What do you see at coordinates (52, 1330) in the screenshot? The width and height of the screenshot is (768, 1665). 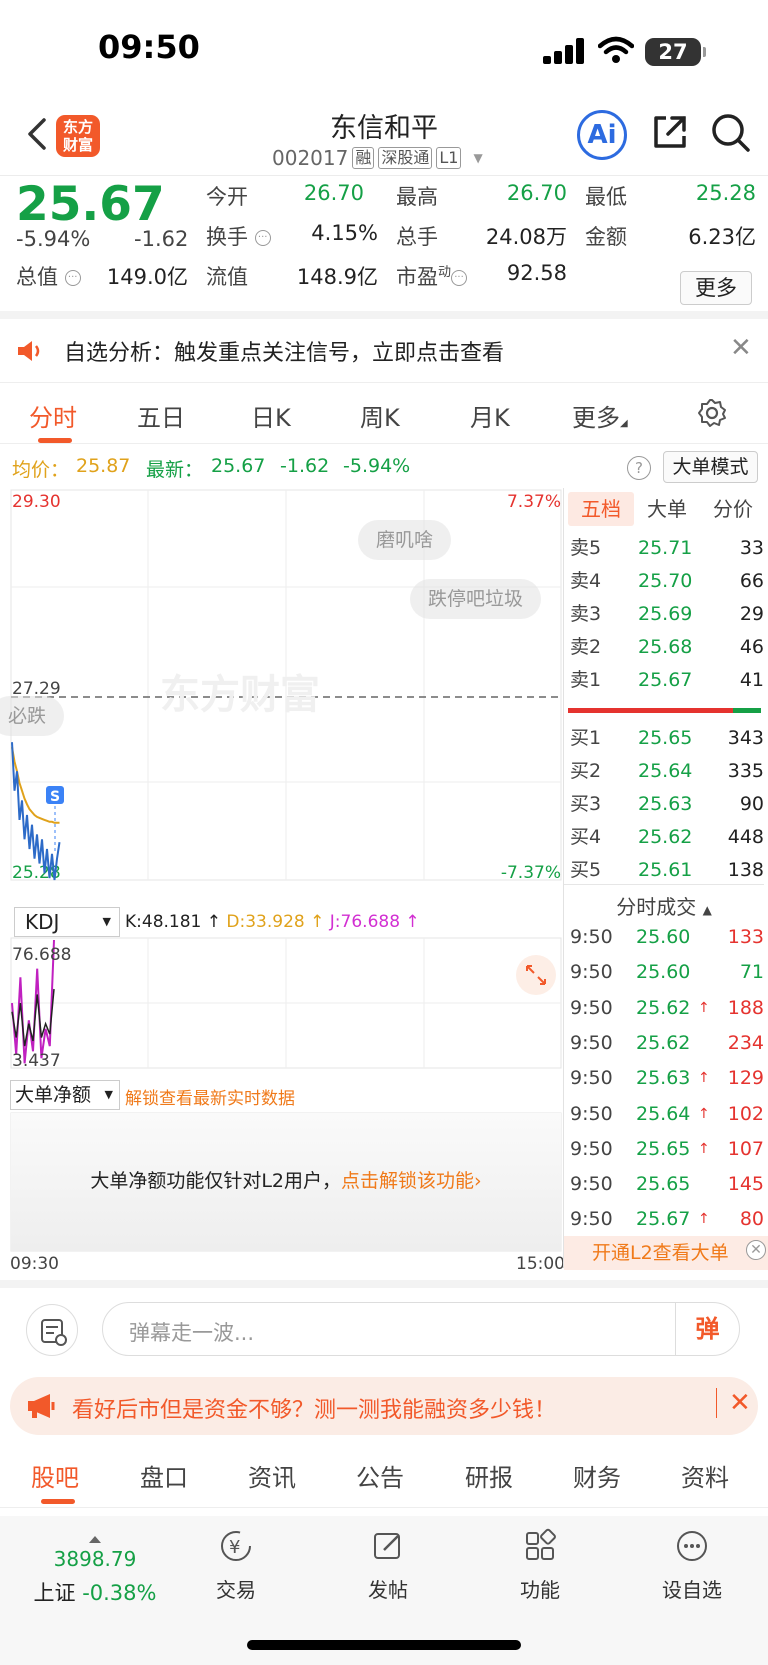 I see `danmaku-settings-icon` at bounding box center [52, 1330].